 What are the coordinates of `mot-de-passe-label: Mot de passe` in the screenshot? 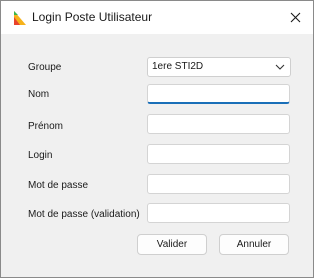 It's located at (58, 185).